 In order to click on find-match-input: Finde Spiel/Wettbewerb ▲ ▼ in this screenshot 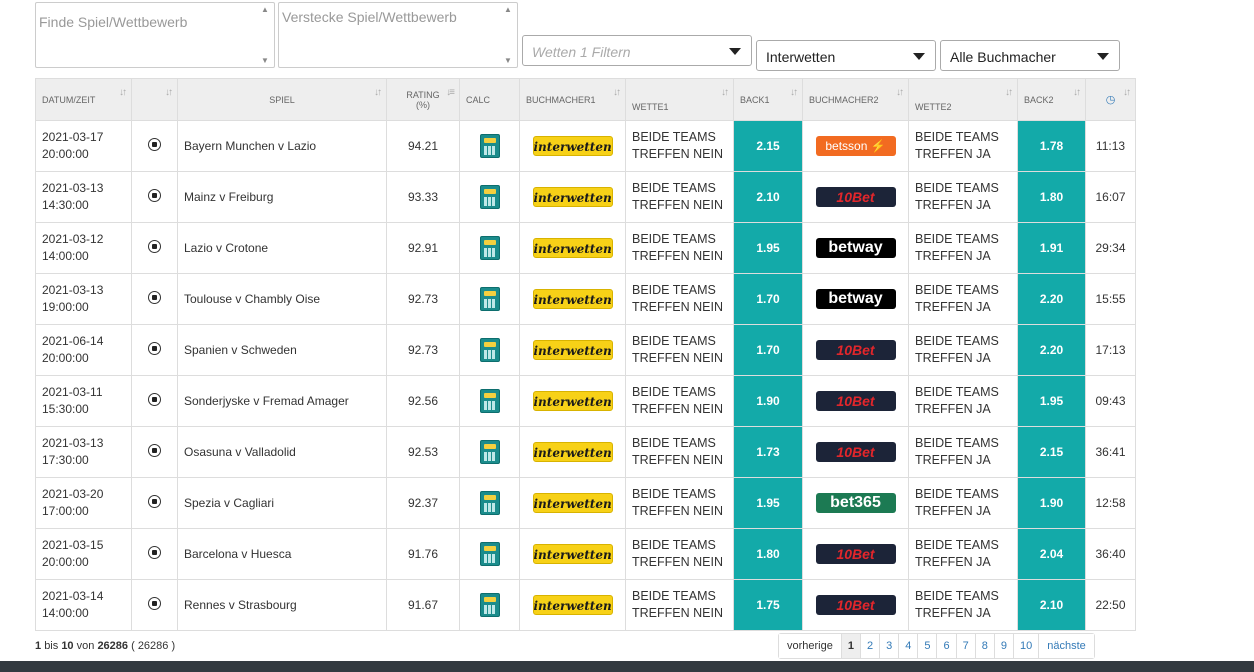, I will do `click(155, 35)`.